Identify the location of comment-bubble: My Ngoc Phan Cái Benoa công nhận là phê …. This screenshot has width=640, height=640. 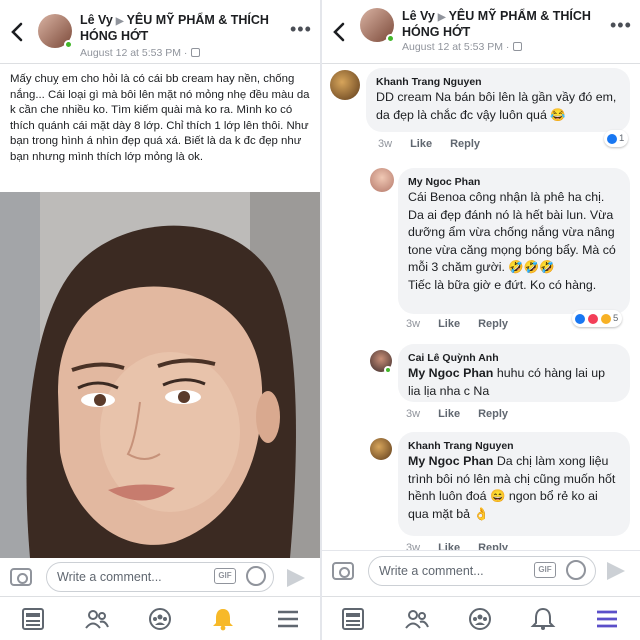
(514, 241).